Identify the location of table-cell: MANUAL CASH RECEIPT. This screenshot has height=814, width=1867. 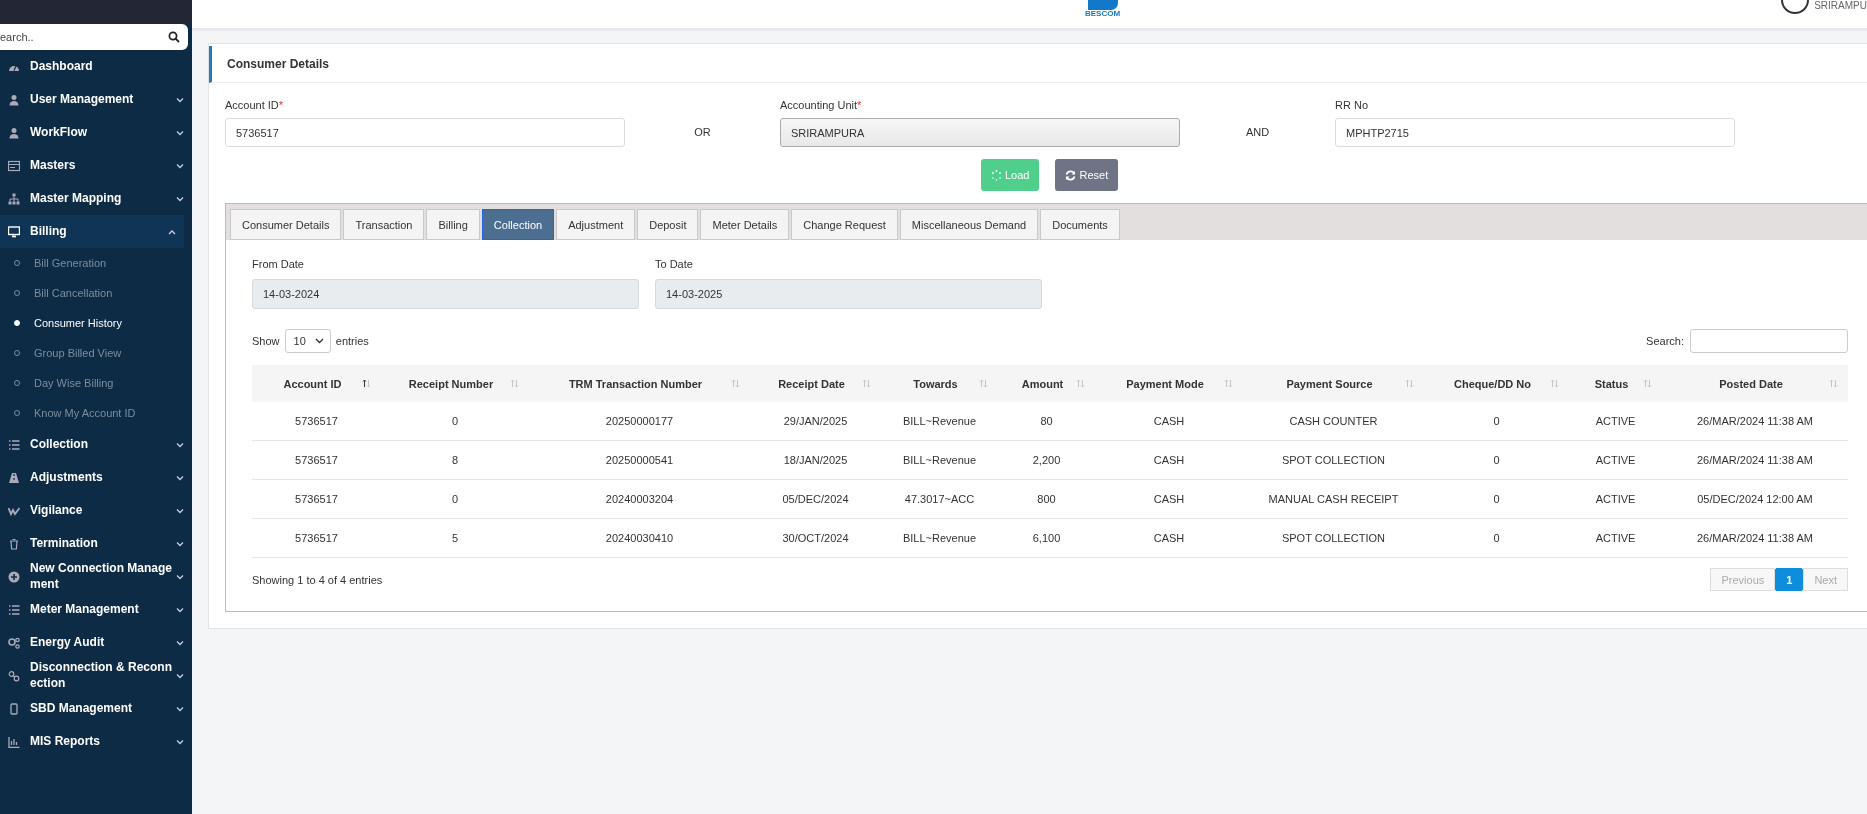
(1333, 499).